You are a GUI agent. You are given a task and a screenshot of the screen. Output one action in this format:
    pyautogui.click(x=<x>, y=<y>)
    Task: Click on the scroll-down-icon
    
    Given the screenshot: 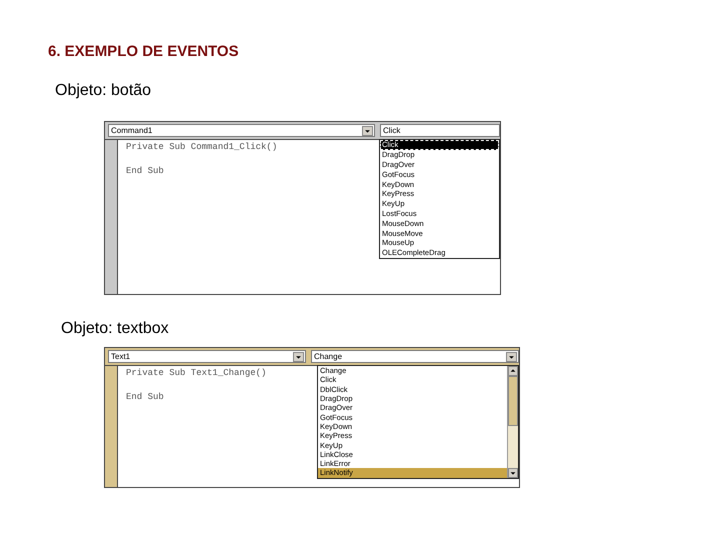 What is the action you would take?
    pyautogui.click(x=513, y=473)
    